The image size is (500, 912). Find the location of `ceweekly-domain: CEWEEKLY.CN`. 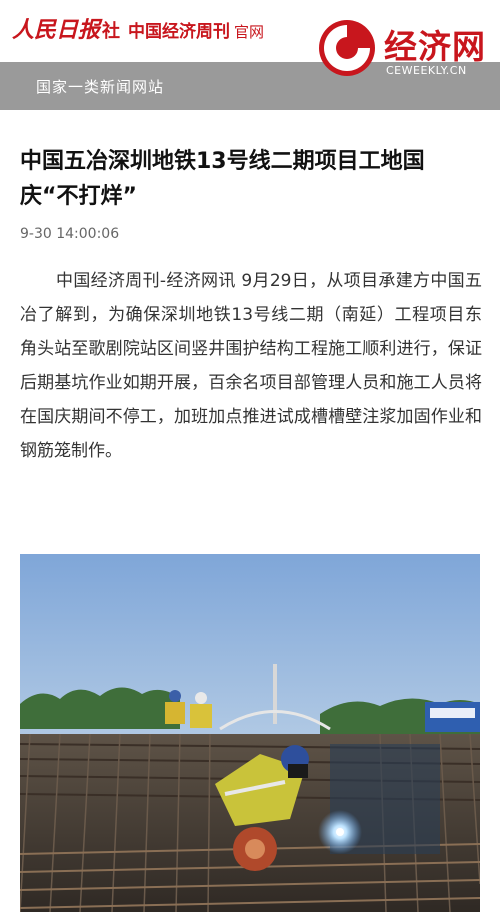

ceweekly-domain: CEWEEKLY.CN is located at coordinates (426, 70).